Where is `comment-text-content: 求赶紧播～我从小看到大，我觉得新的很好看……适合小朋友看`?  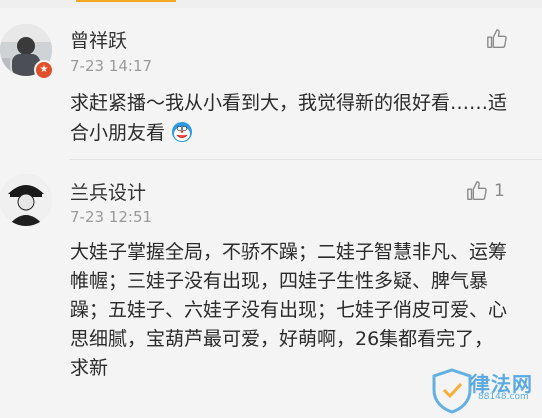
comment-text-content: 求赶紧播～我从小看到大，我觉得新的很好看……适合小朋友看 is located at coordinates (289, 118).